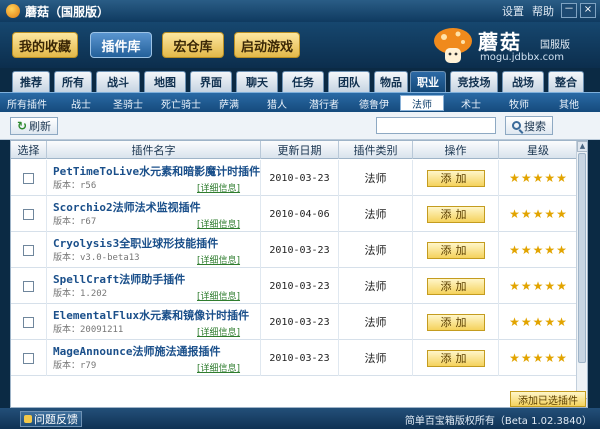 Image resolution: width=600 pixels, height=429 pixels. Describe the element at coordinates (349, 81) in the screenshot. I see `tab-raid: 团队` at that location.